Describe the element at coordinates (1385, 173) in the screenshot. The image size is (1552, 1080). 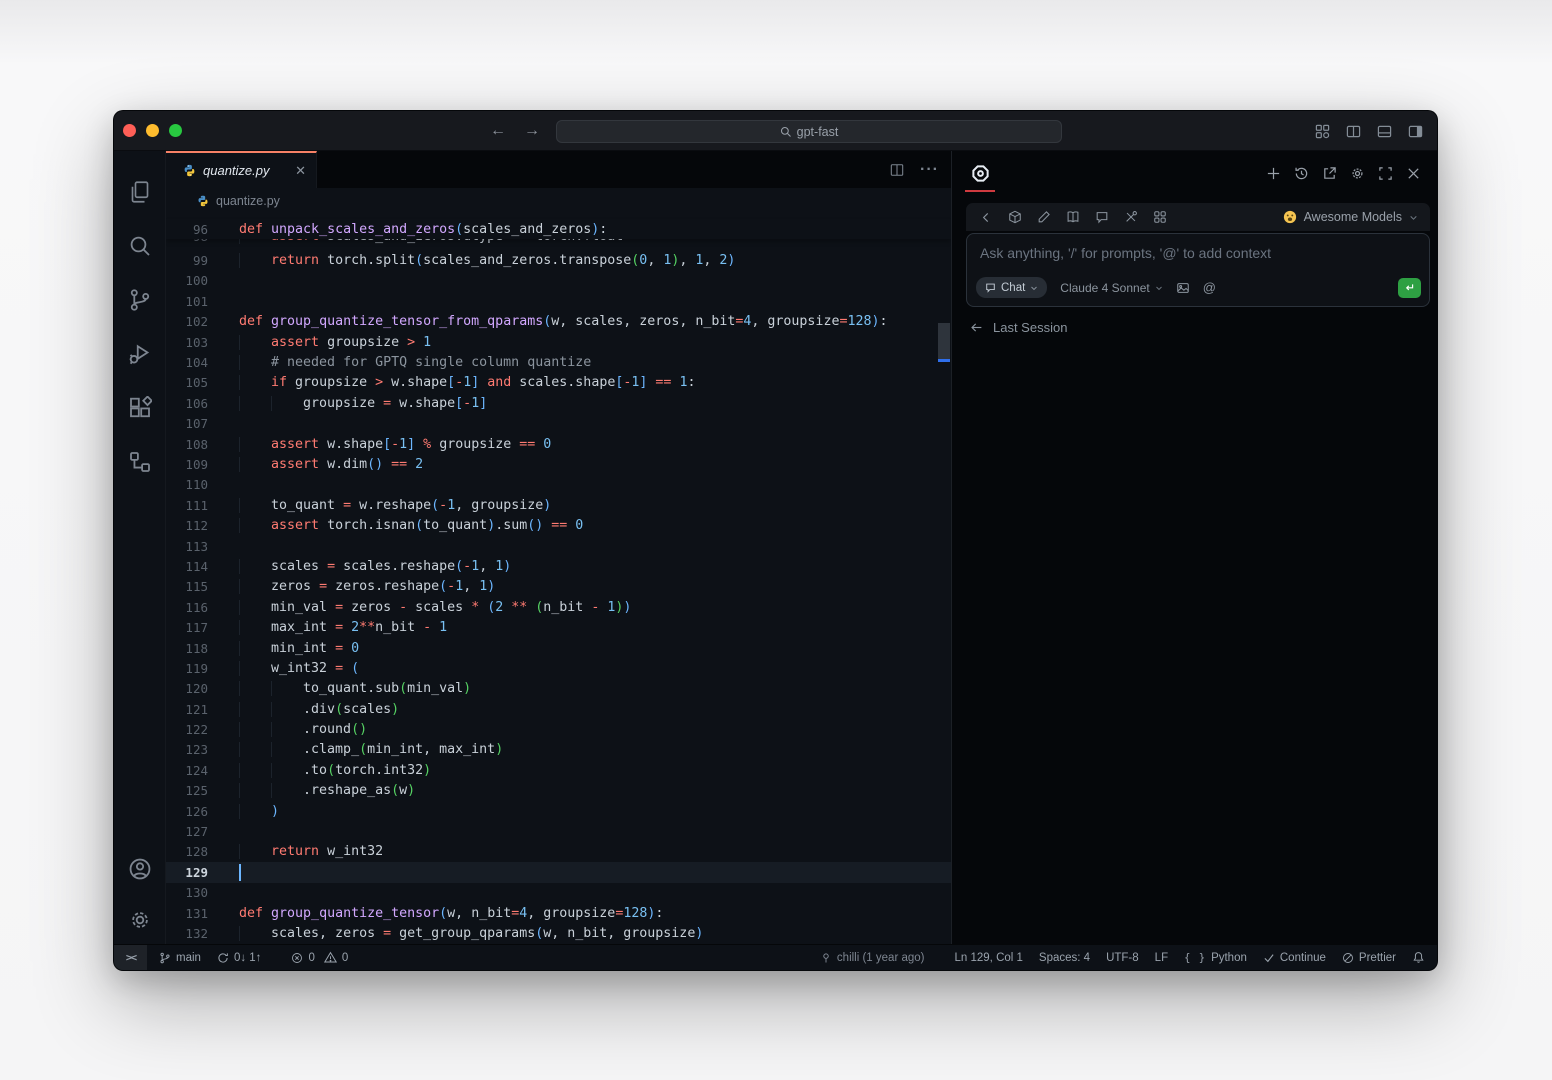
I see `fullscreen-icon` at that location.